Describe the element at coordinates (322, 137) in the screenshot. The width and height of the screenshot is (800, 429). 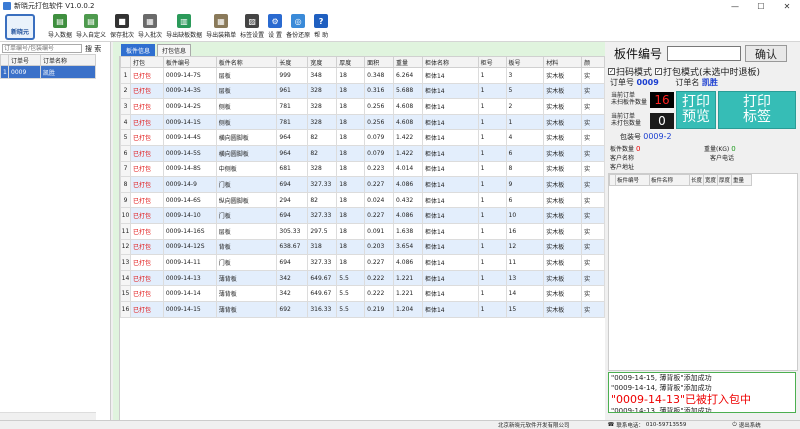
I see `table-cell: 82` at that location.